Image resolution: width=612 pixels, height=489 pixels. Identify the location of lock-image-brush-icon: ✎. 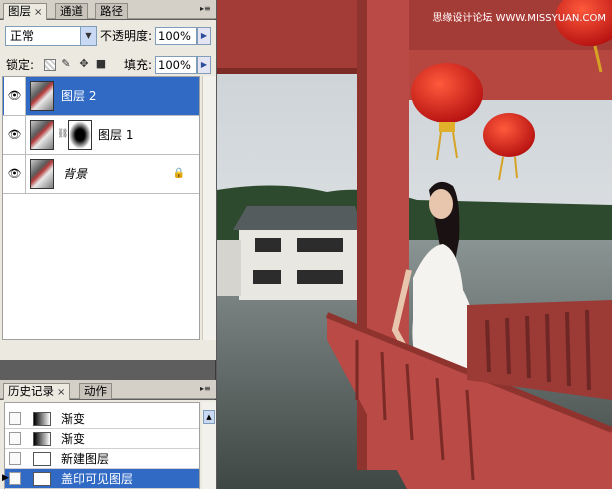
(66, 64).